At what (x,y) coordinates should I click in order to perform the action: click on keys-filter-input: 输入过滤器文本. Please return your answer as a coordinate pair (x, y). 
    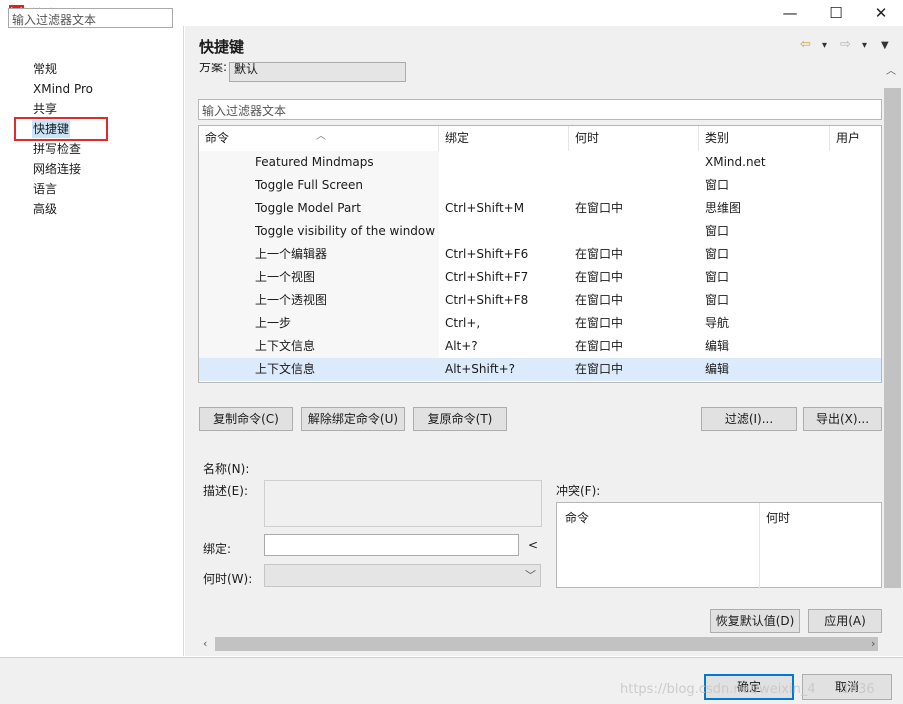
    Looking at the image, I should click on (540, 109).